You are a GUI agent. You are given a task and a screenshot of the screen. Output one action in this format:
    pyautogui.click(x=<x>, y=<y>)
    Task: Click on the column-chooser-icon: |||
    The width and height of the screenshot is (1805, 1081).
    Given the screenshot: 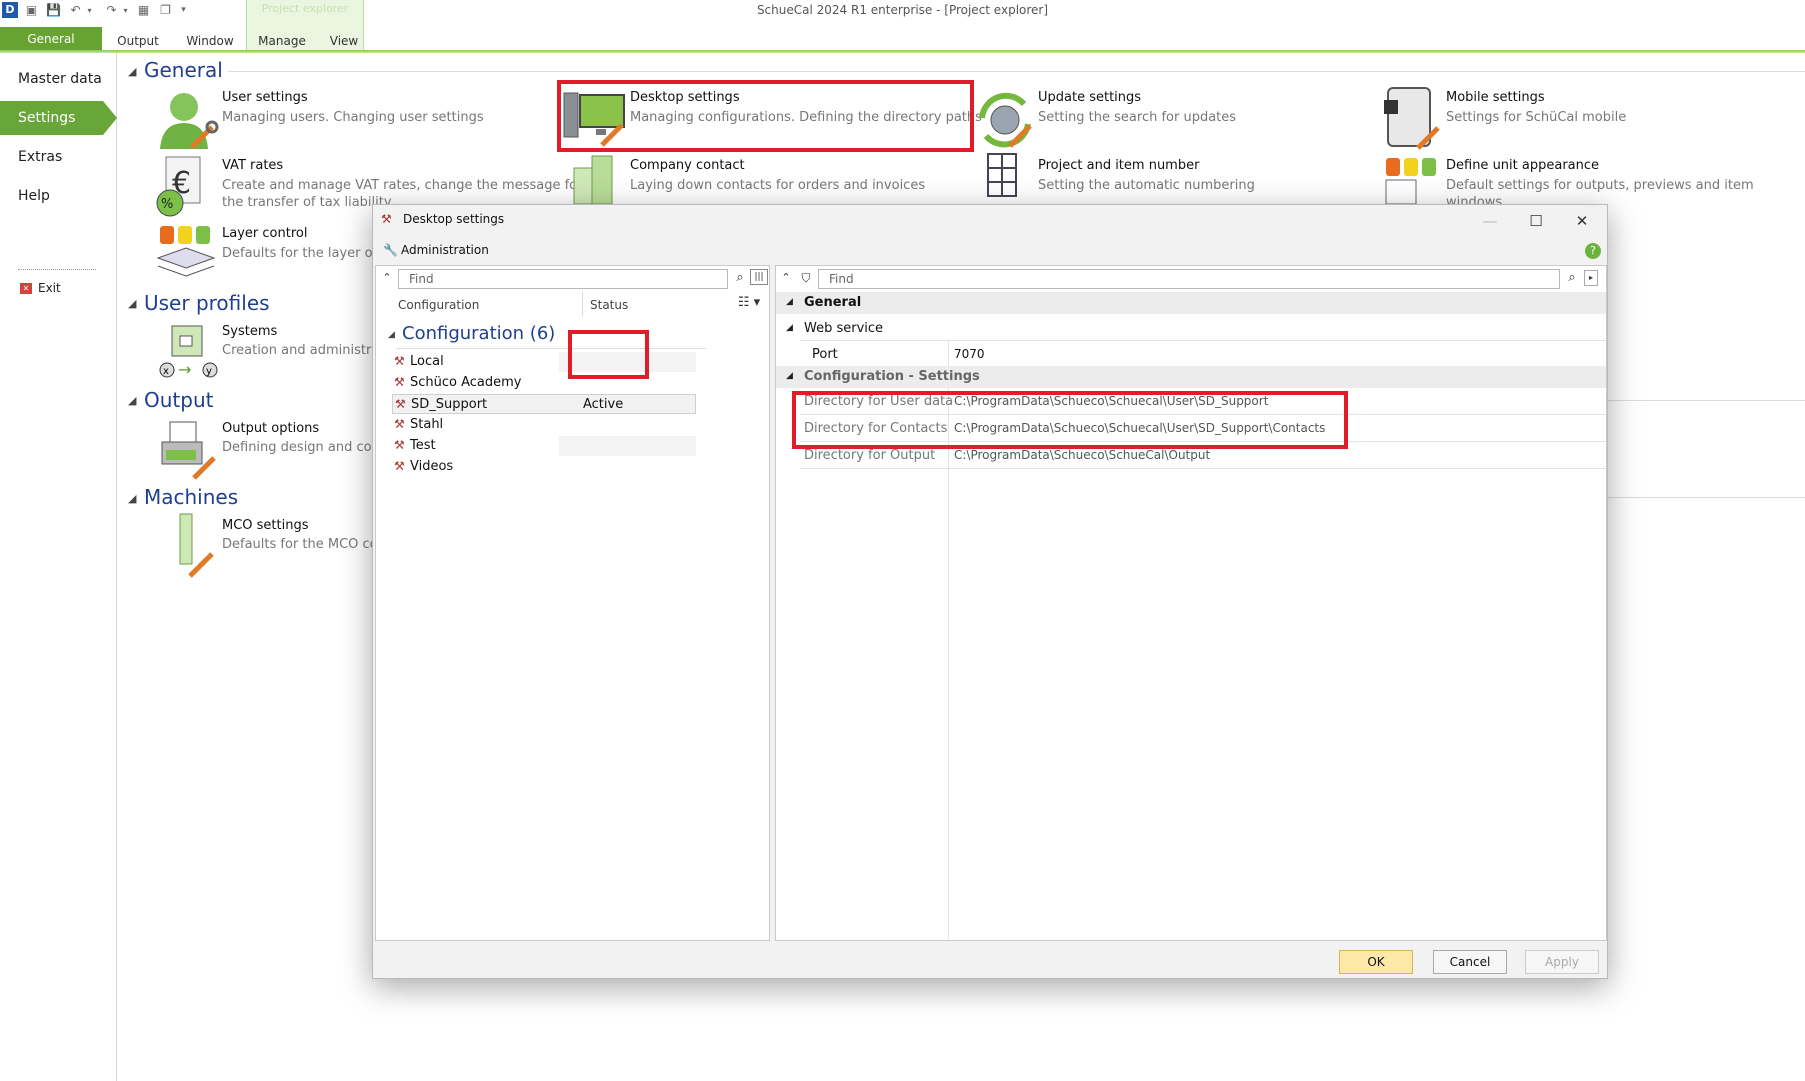 What is the action you would take?
    pyautogui.click(x=759, y=277)
    